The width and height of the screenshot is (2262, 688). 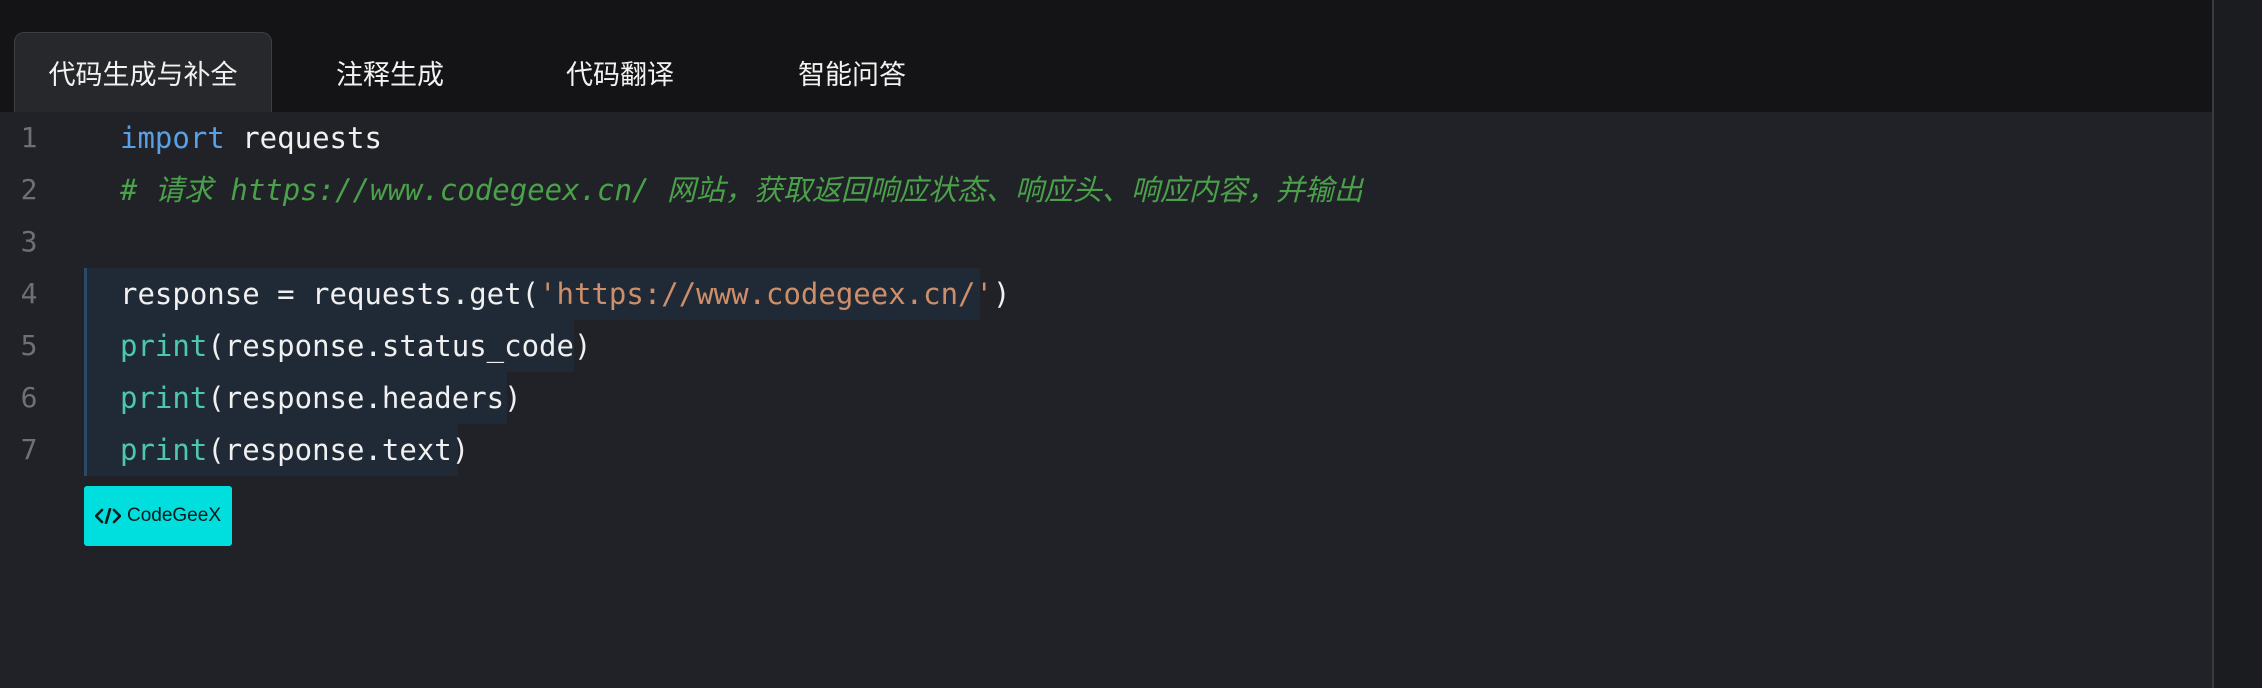 I want to click on code-text: print(response.text), so click(x=294, y=450).